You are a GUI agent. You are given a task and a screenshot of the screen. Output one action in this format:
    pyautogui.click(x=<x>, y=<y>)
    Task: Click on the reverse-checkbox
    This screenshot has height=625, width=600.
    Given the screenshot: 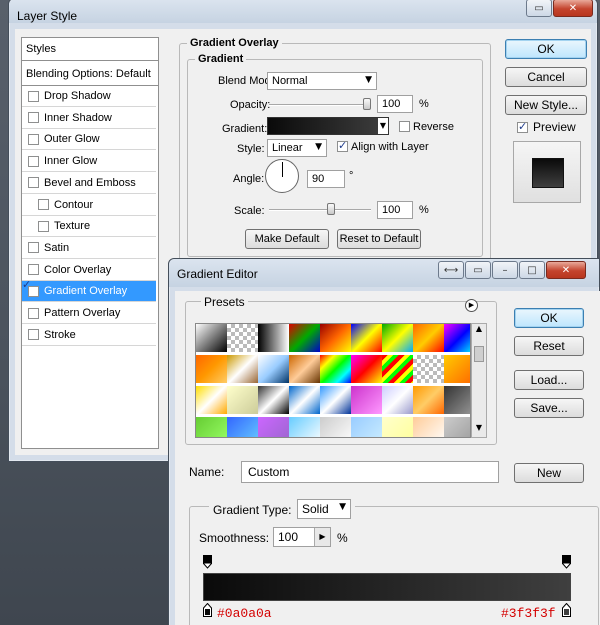 What is the action you would take?
    pyautogui.click(x=404, y=126)
    